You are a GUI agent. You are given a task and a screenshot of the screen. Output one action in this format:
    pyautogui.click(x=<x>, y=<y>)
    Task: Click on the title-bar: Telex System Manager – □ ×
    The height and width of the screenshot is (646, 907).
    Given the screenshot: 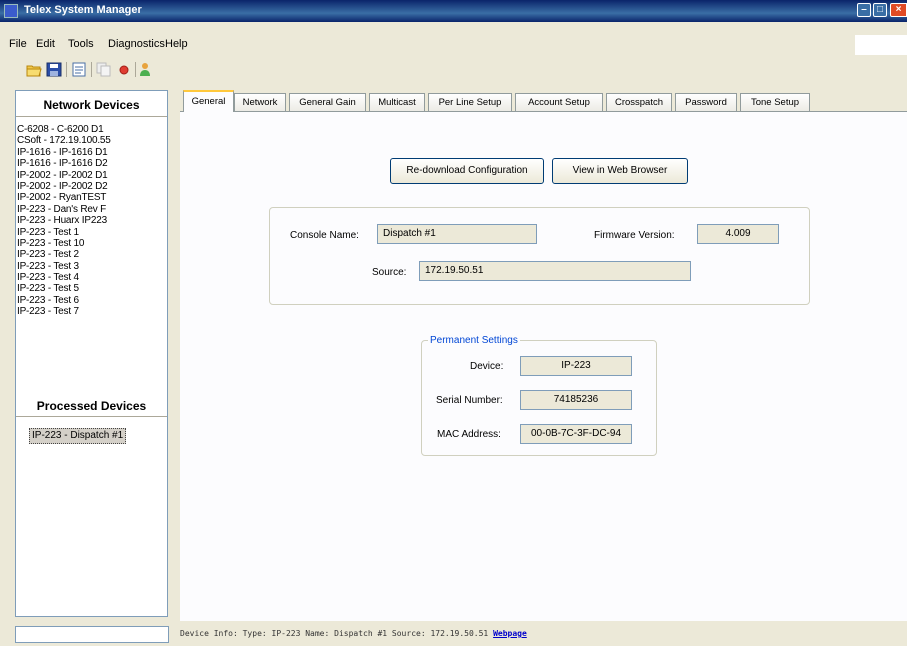 What is the action you would take?
    pyautogui.click(x=453, y=11)
    